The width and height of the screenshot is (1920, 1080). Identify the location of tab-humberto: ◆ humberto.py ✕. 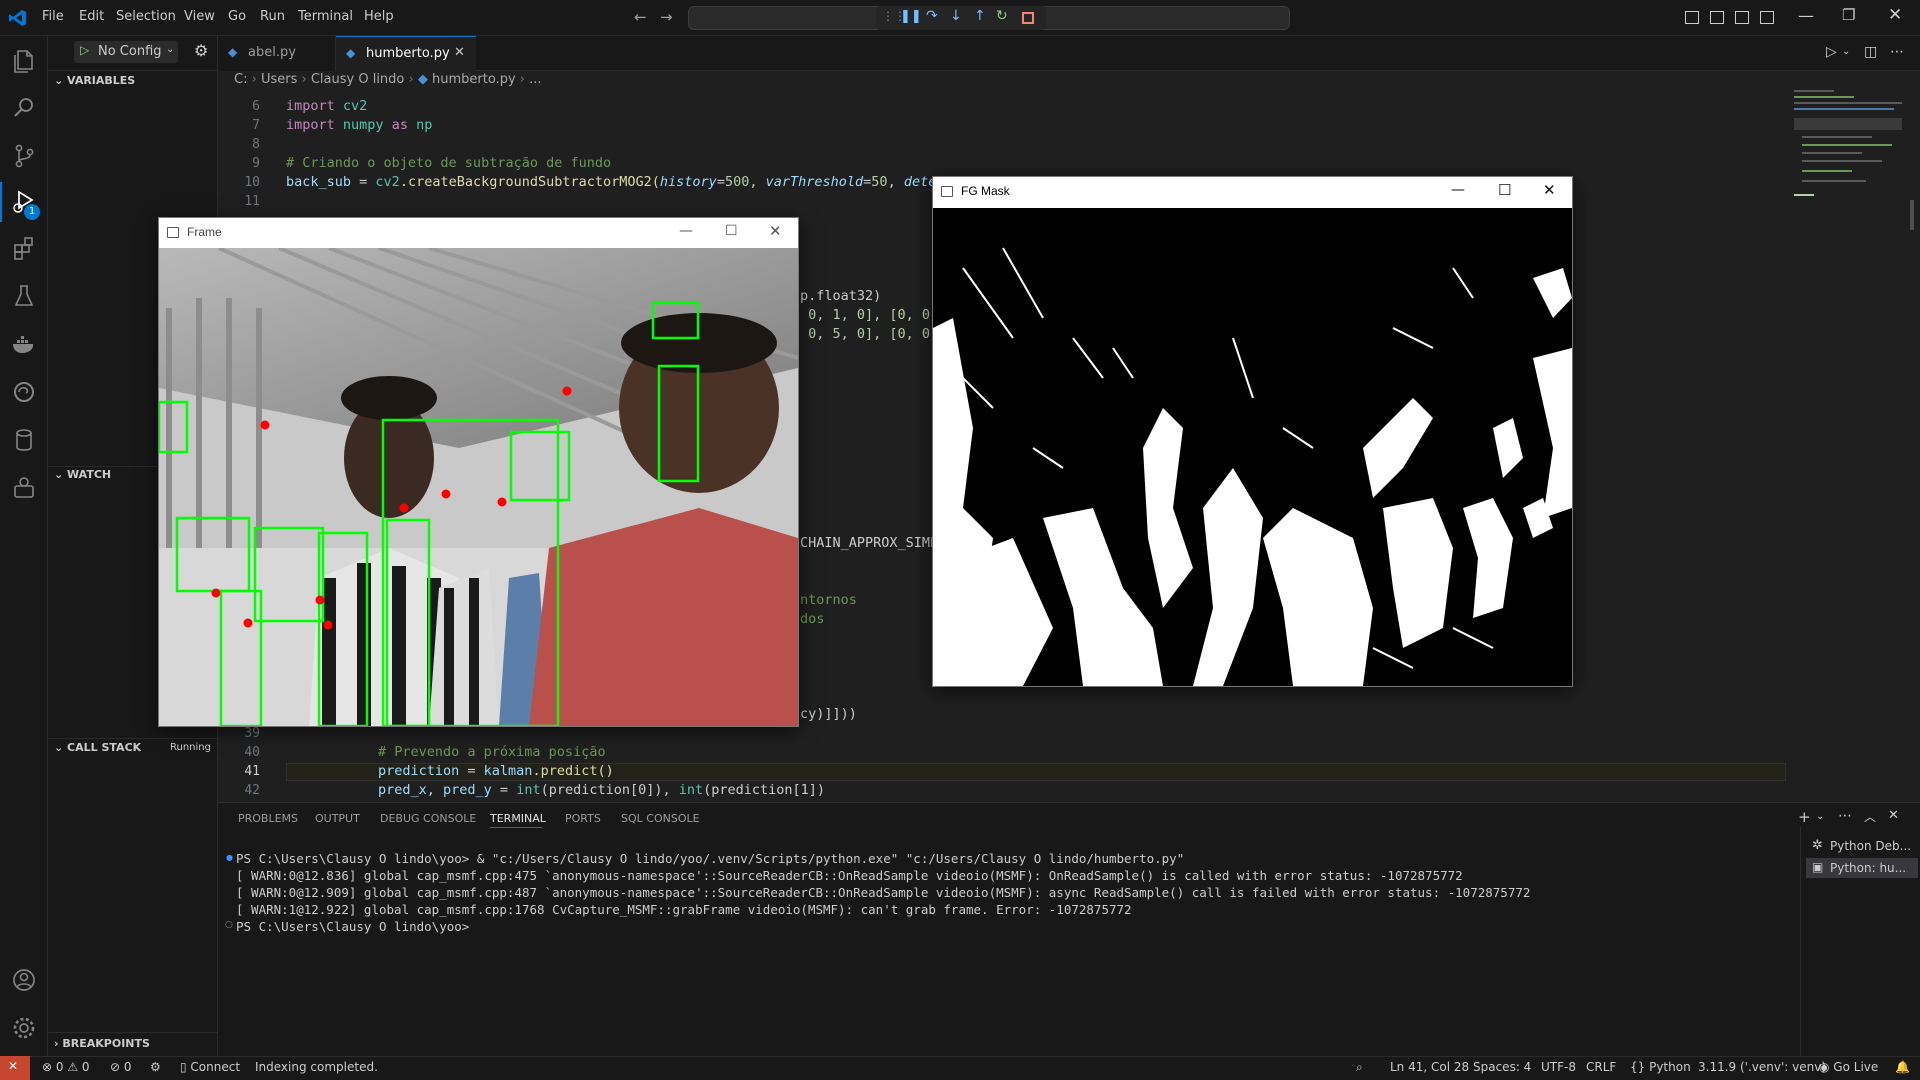
(406, 53).